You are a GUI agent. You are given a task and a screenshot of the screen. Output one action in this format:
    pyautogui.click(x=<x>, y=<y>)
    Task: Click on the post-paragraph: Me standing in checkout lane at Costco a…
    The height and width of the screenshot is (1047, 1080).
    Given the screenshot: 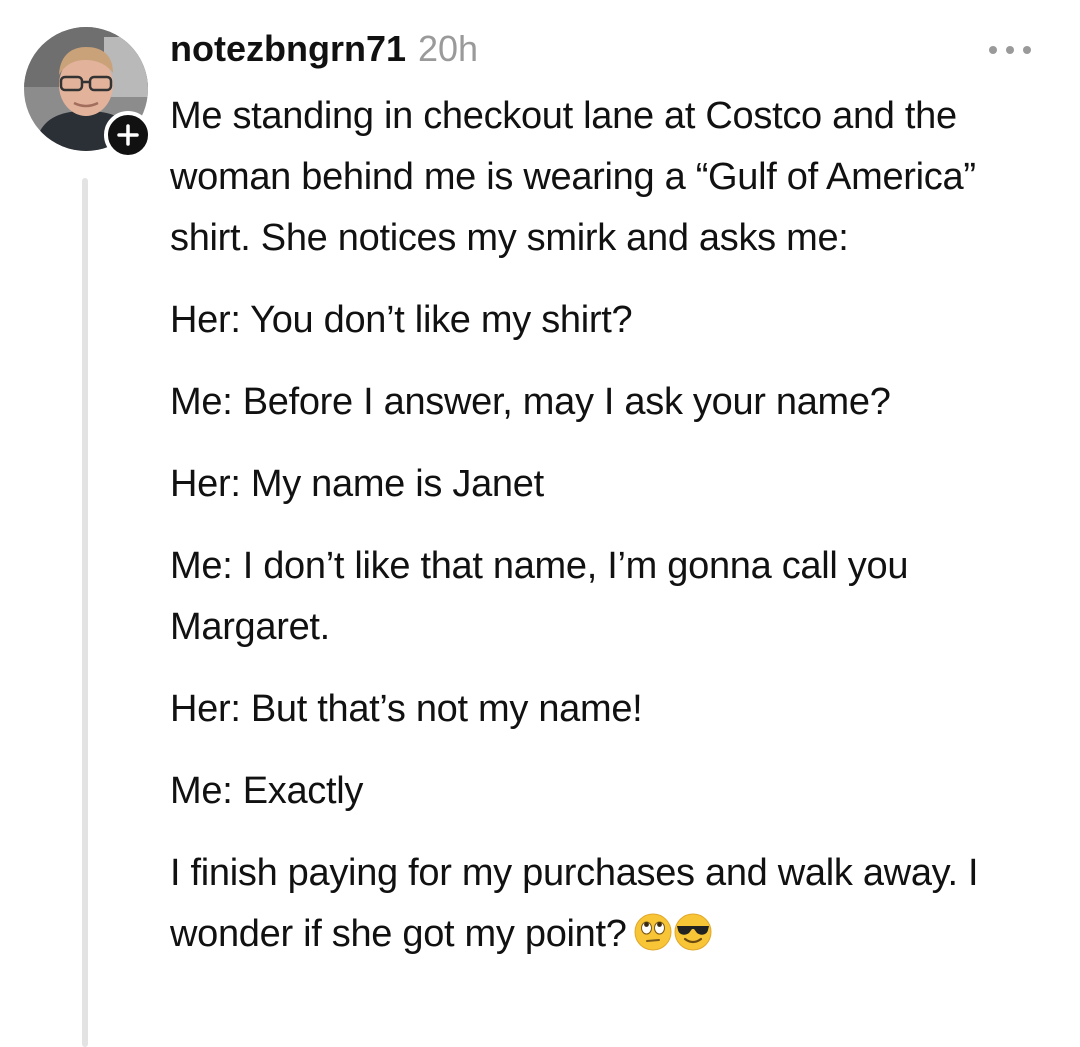 What is the action you would take?
    pyautogui.click(x=573, y=177)
    